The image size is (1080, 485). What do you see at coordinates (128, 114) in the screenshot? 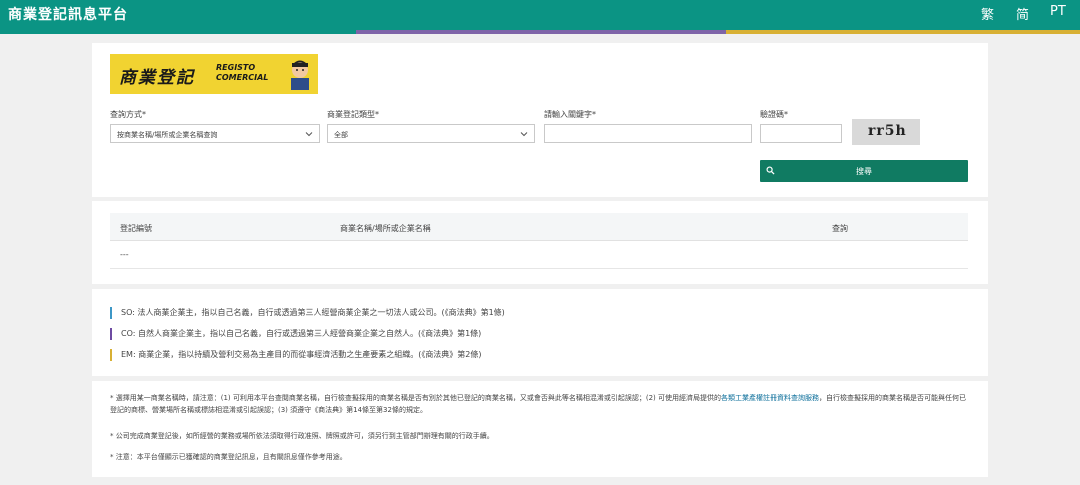
I see `search-method-label: 查詢方式*` at bounding box center [128, 114].